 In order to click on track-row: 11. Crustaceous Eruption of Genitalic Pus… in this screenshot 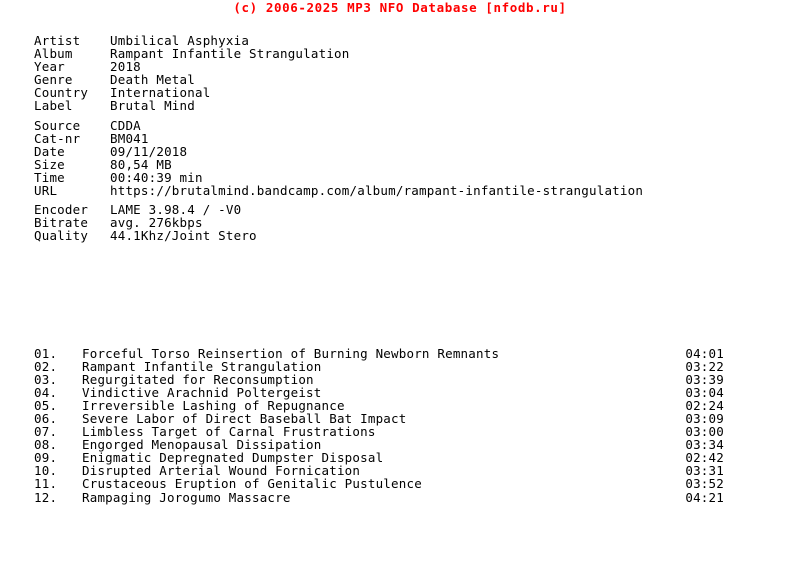, I will do `click(379, 483)`.